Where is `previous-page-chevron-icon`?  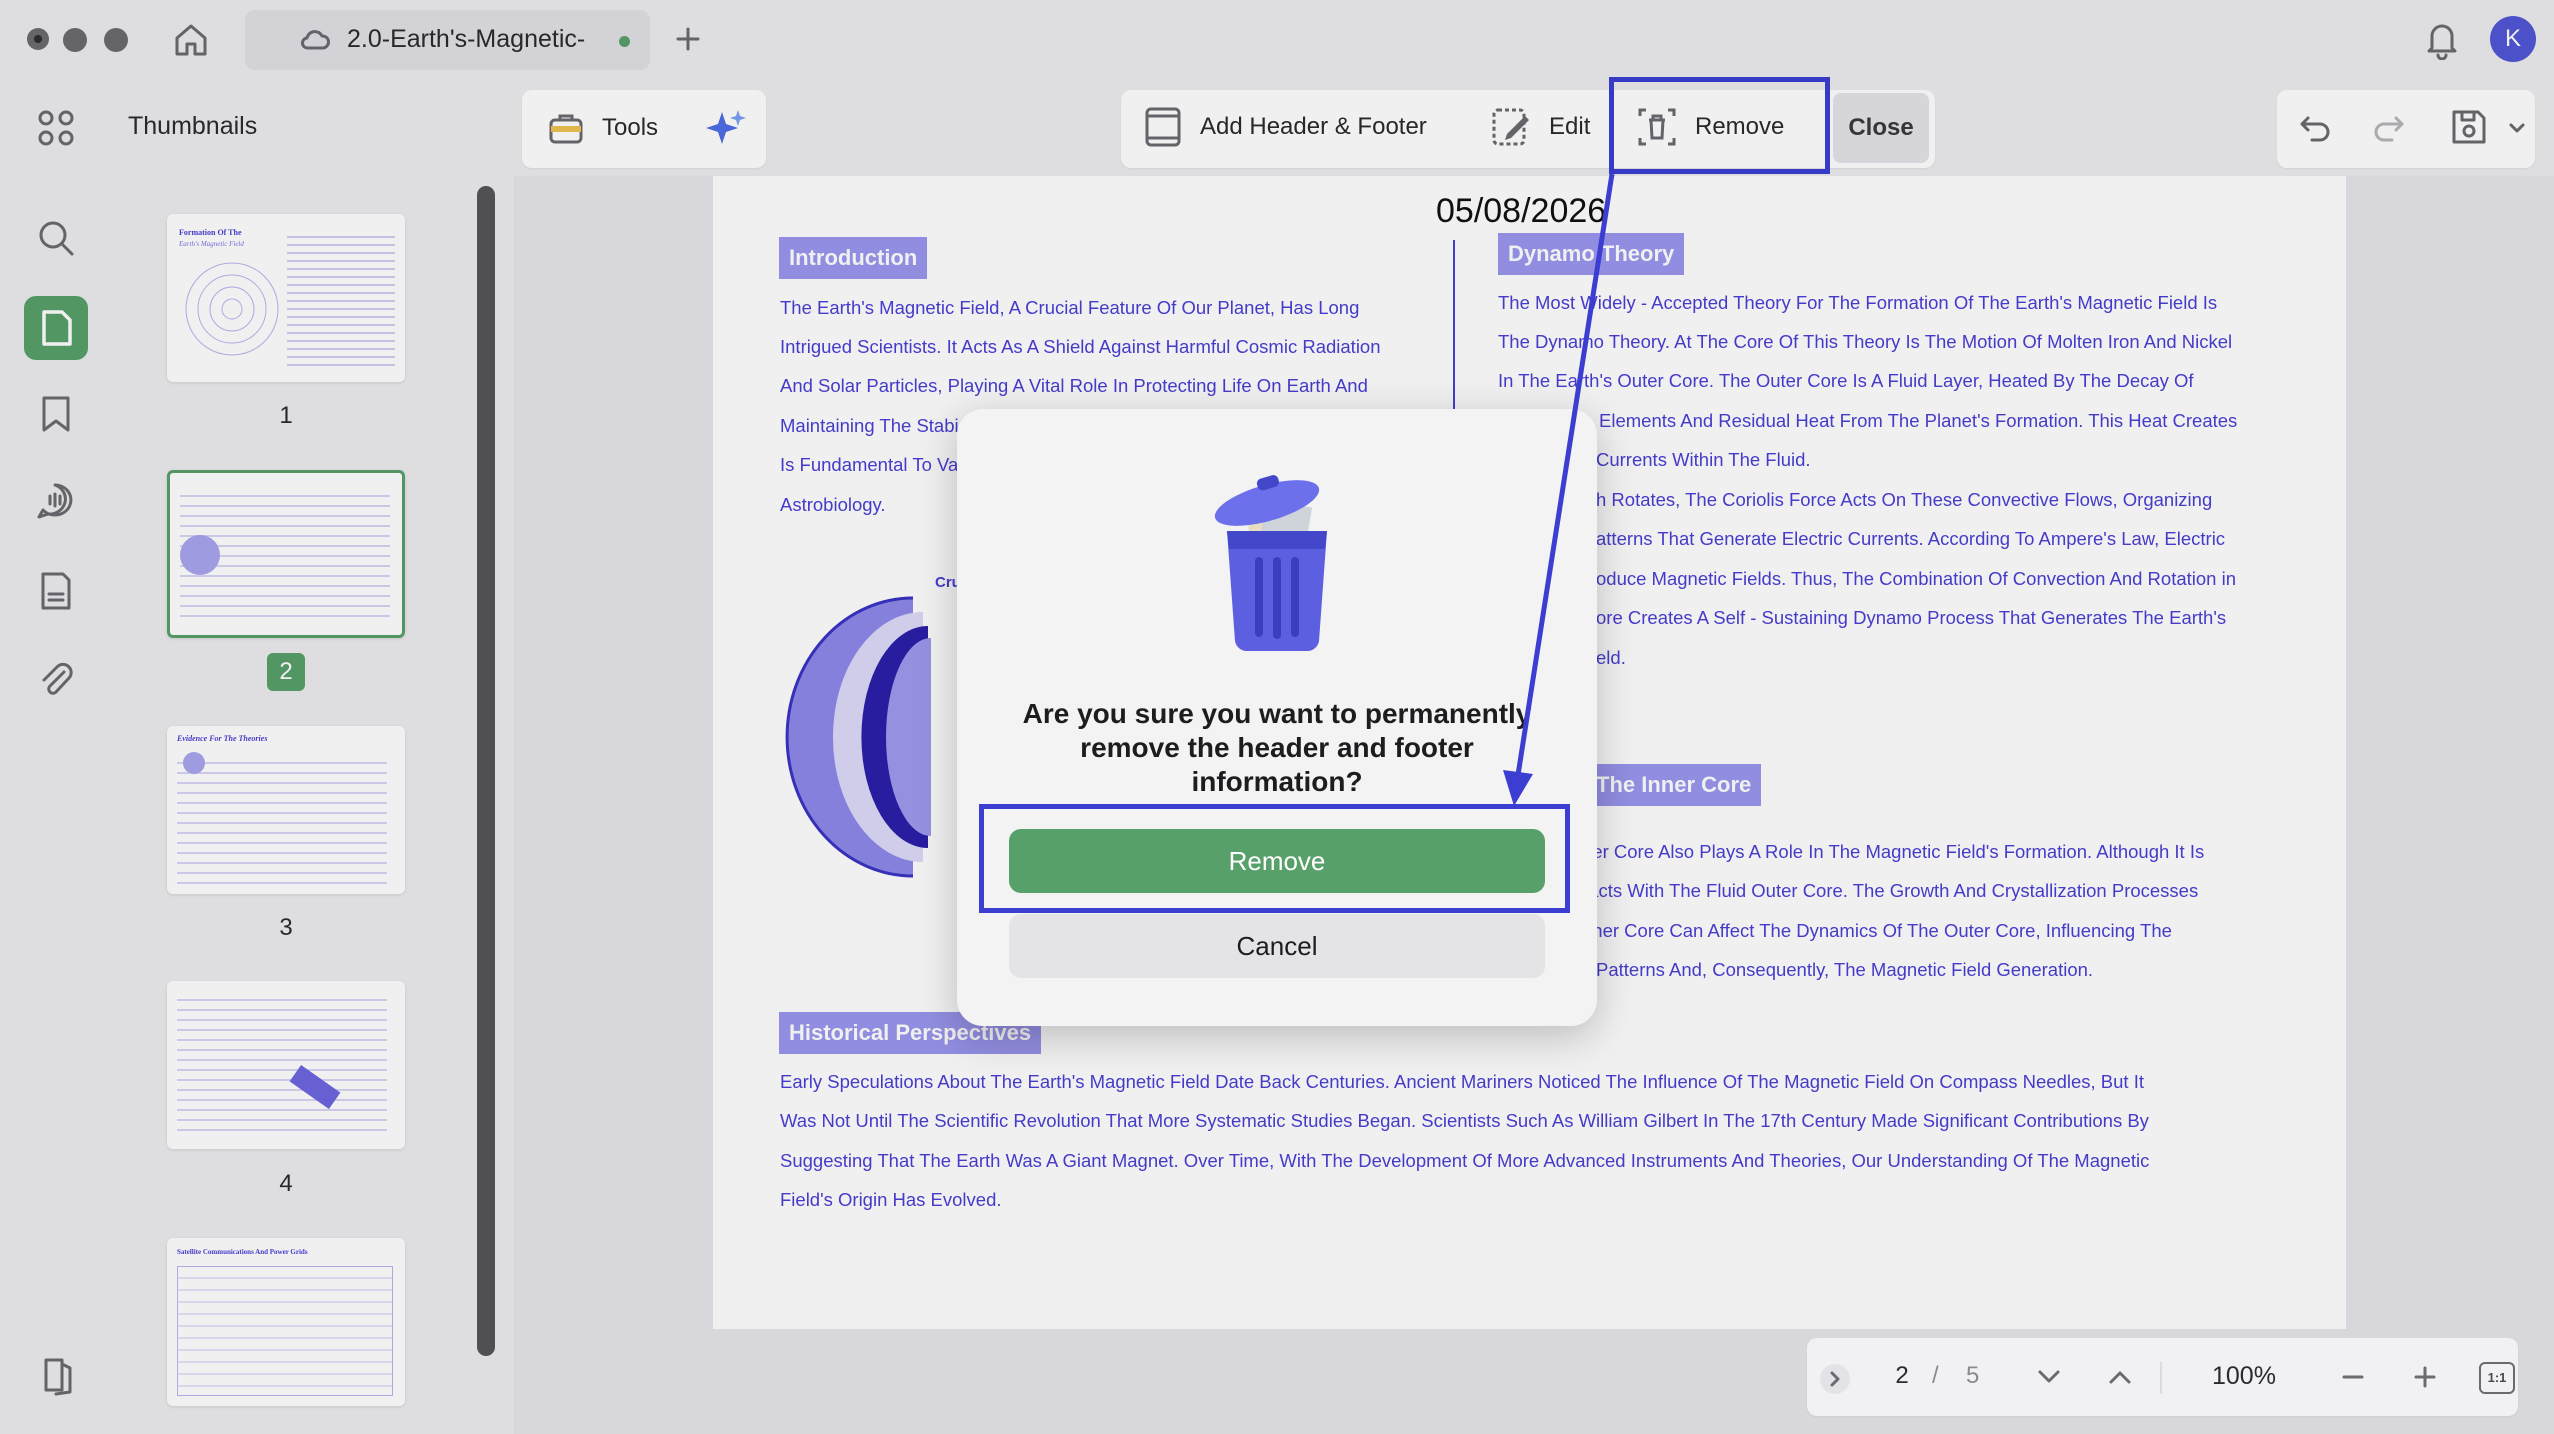
previous-page-chevron-icon is located at coordinates (2120, 1377).